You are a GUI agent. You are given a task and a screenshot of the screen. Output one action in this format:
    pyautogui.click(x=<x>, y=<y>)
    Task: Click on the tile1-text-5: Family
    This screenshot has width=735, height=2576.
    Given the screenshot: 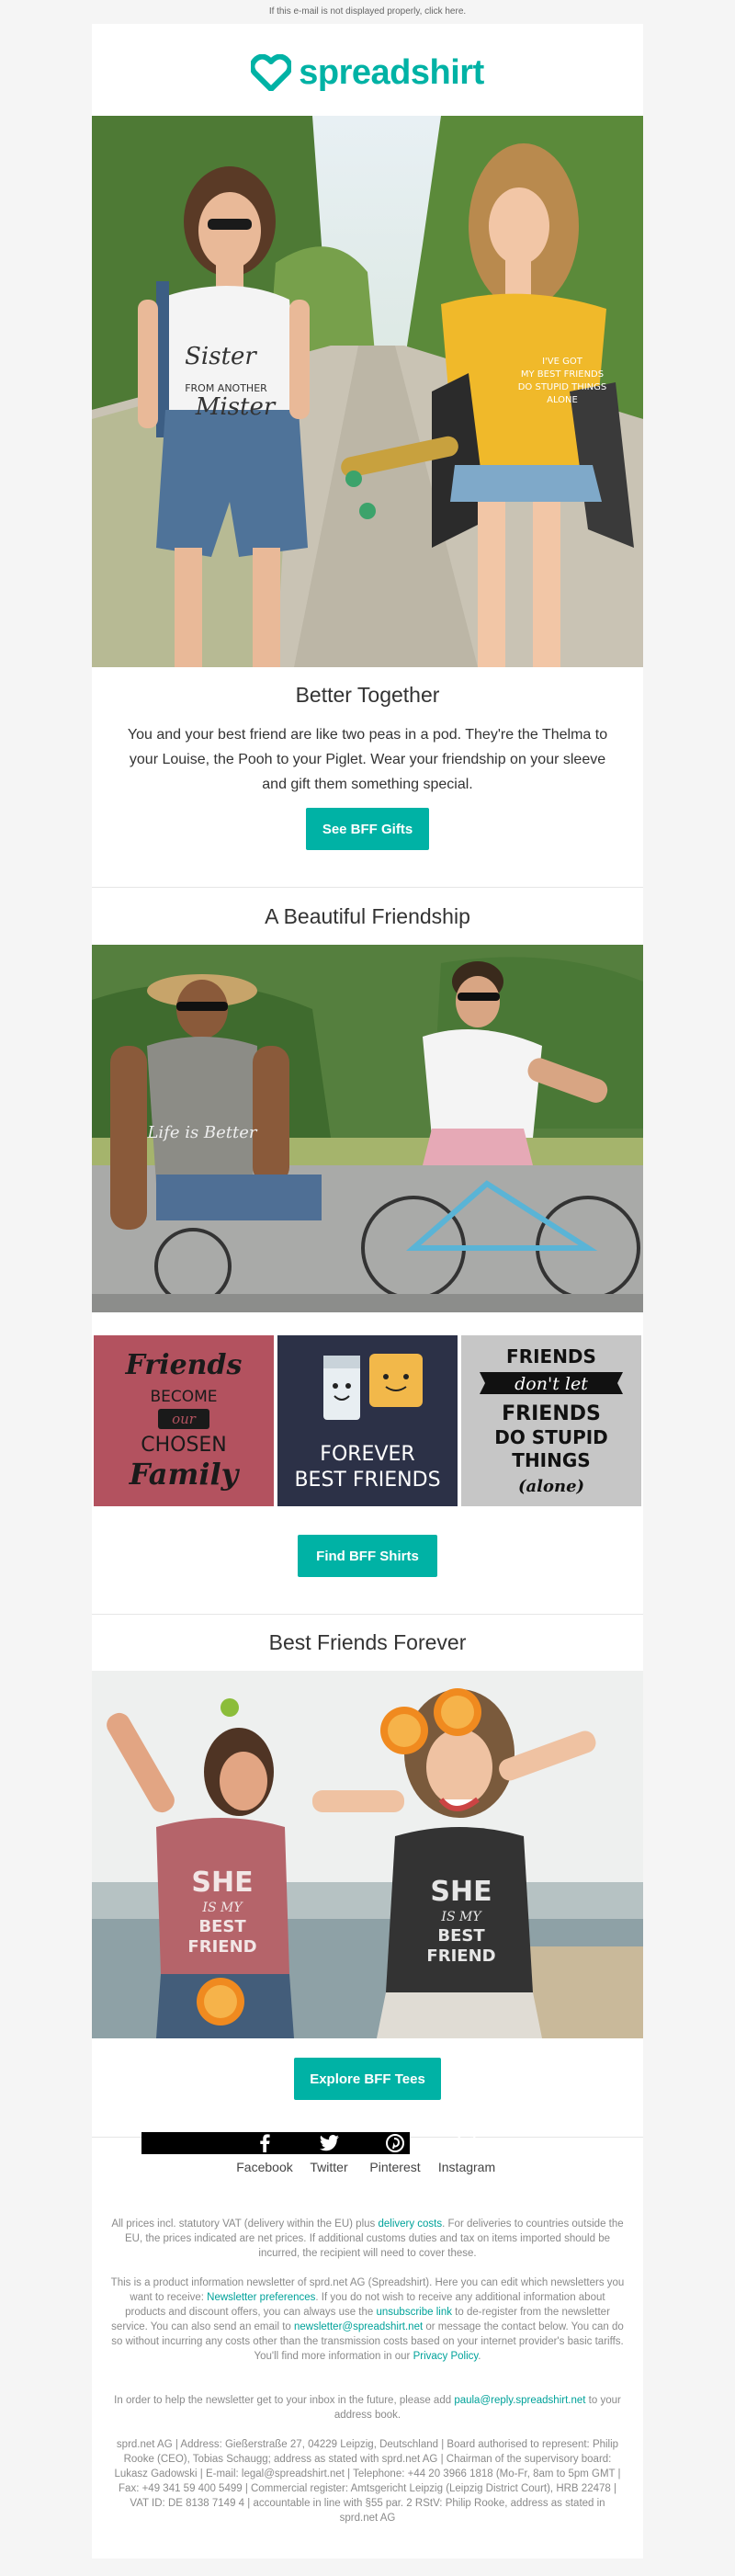 What is the action you would take?
    pyautogui.click(x=185, y=1474)
    